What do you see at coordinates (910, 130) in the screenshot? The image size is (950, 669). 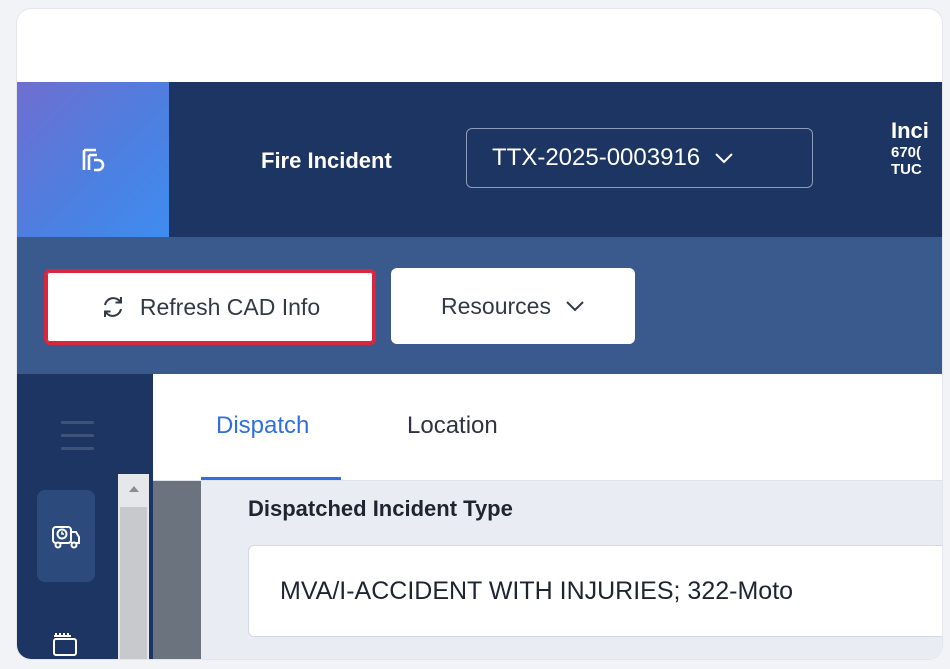 I see `incident-summary-title: Inci` at bounding box center [910, 130].